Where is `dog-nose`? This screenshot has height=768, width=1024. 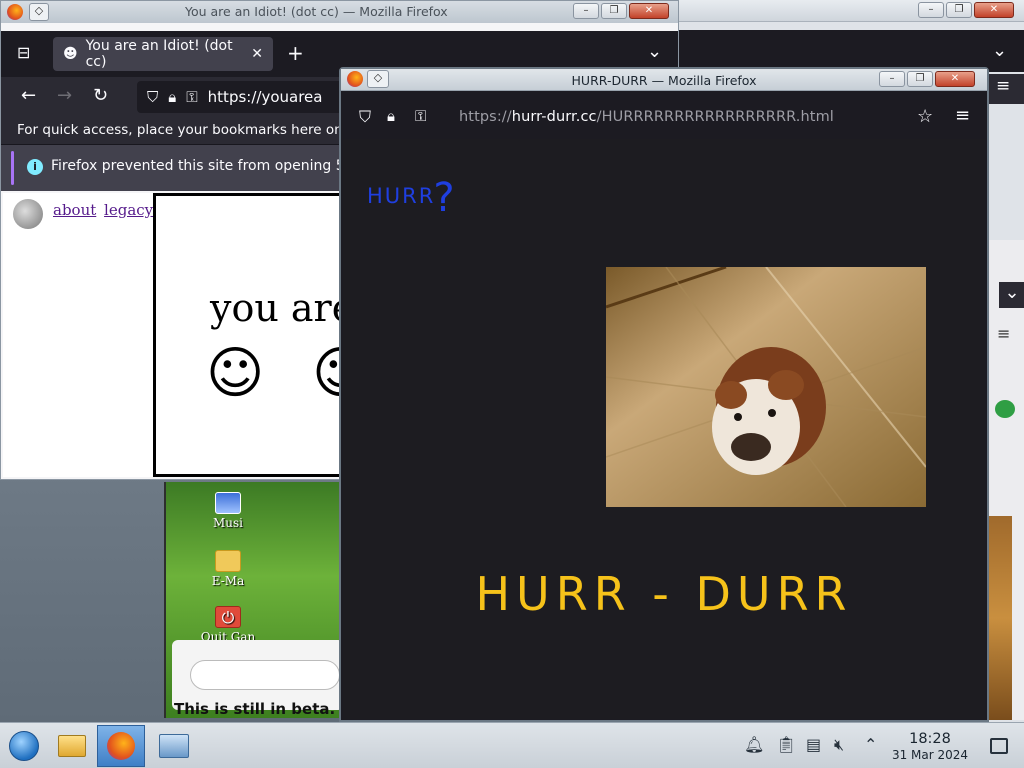
dog-nose is located at coordinates (751, 447).